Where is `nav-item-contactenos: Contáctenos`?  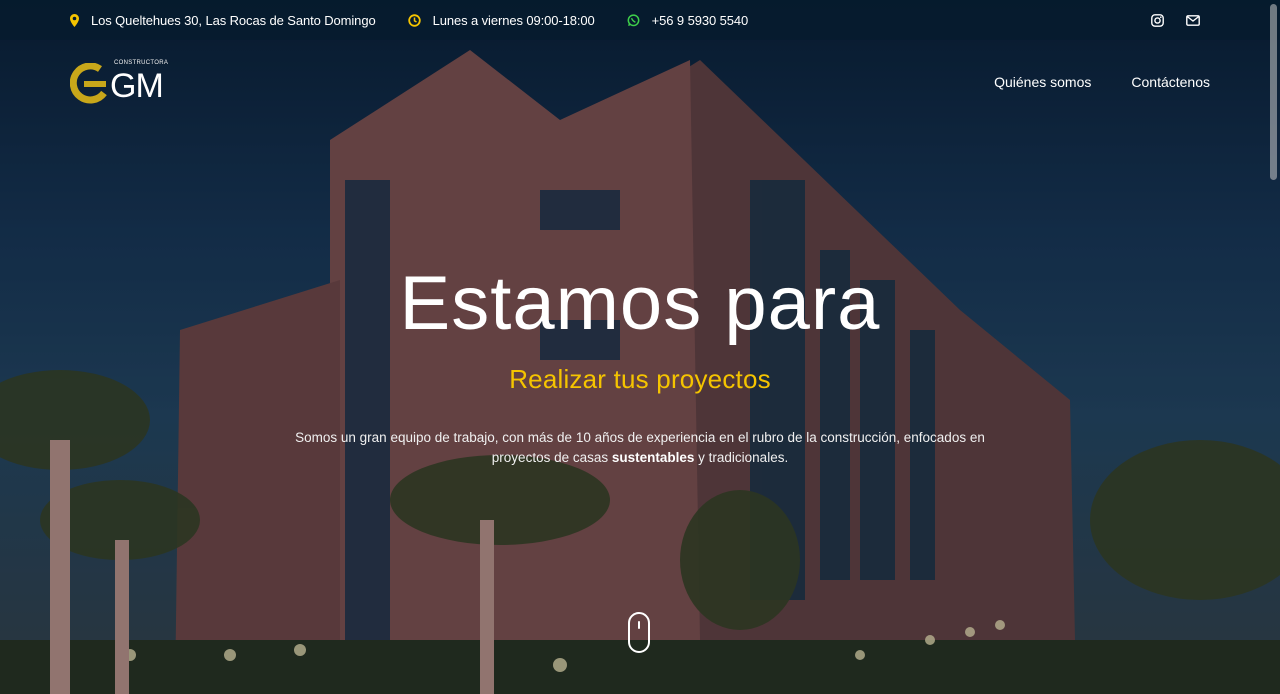 nav-item-contactenos: Contáctenos is located at coordinates (1170, 82).